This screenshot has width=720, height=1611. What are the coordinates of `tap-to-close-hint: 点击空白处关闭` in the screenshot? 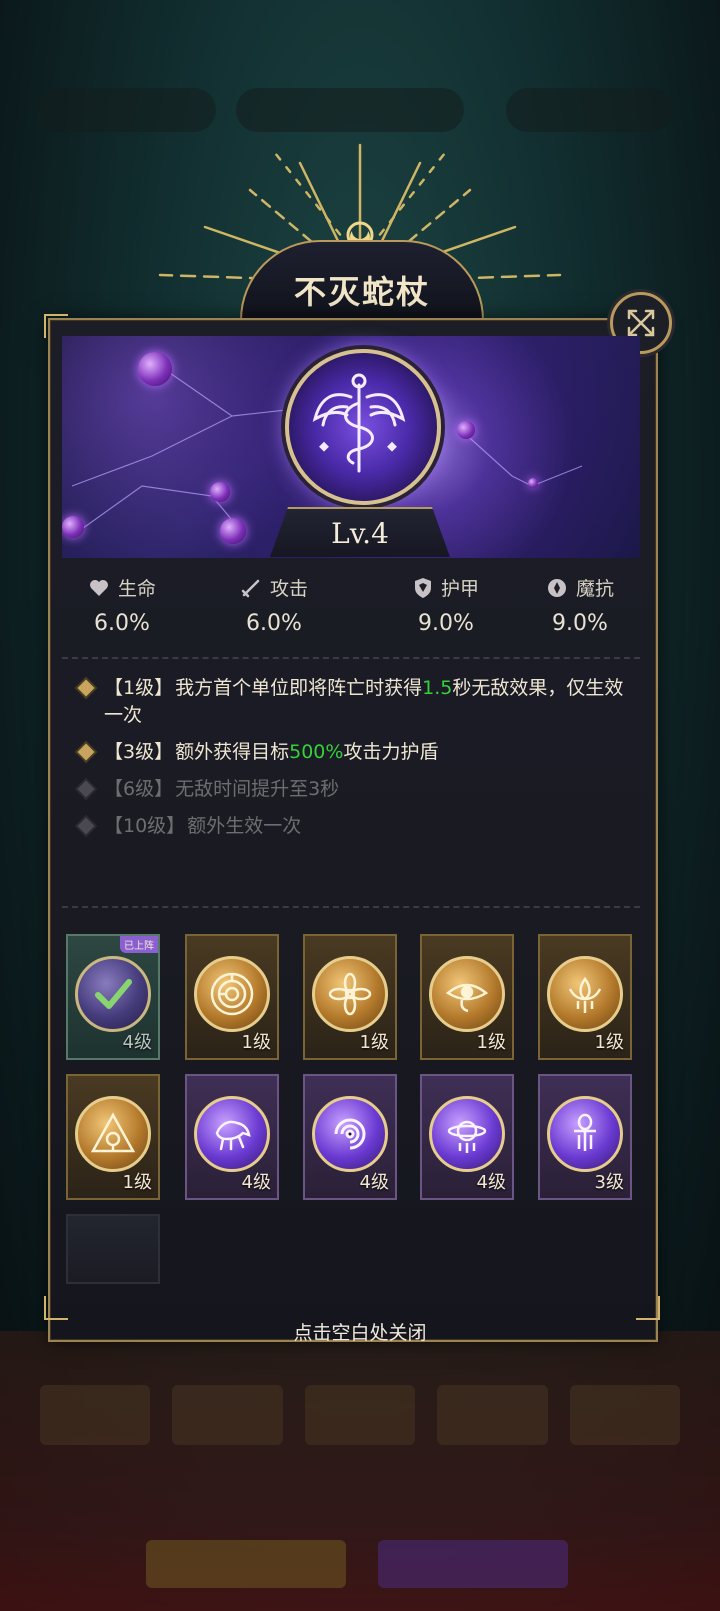 It's located at (360, 1331).